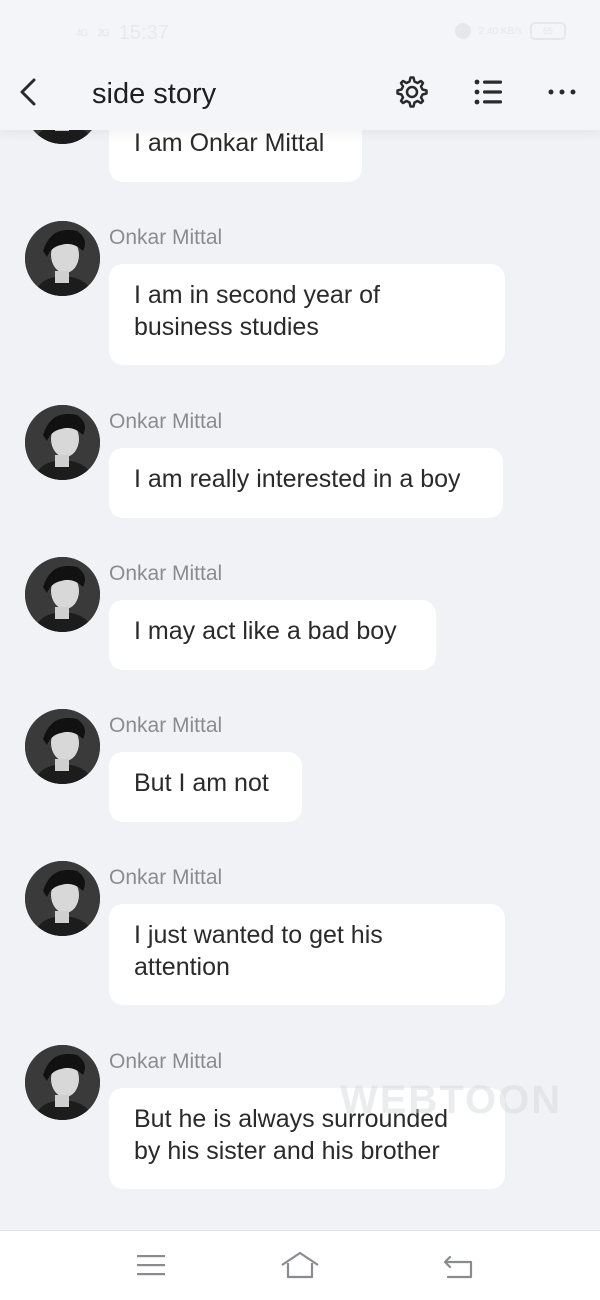  I want to click on episode-list-button, so click(488, 92).